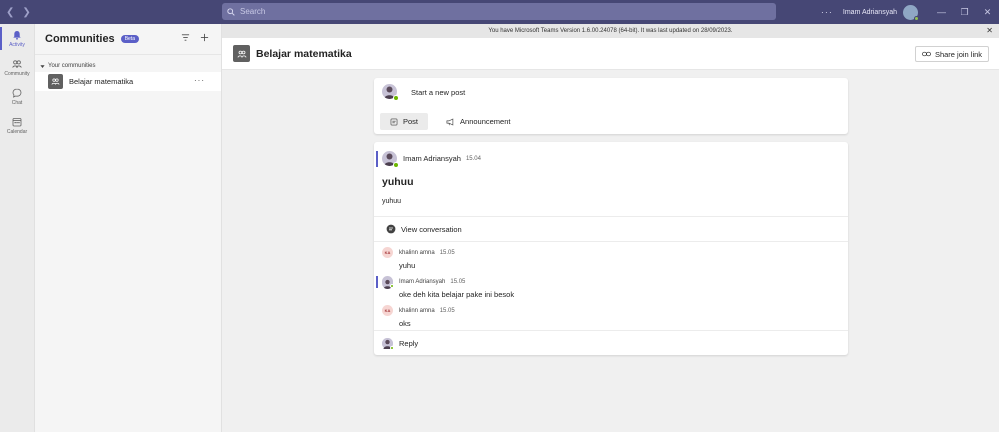  I want to click on reply-text: yuhu, so click(407, 265).